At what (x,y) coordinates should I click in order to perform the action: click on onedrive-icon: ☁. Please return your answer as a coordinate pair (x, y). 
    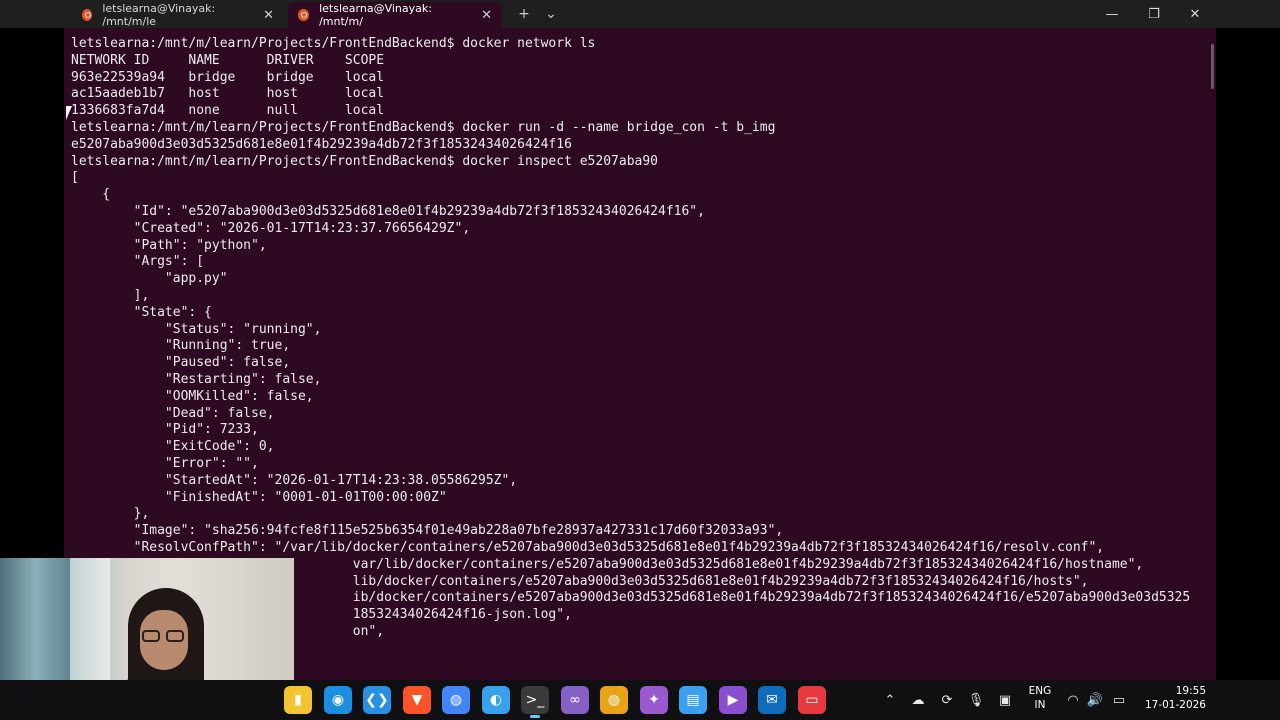
    Looking at the image, I should click on (918, 700).